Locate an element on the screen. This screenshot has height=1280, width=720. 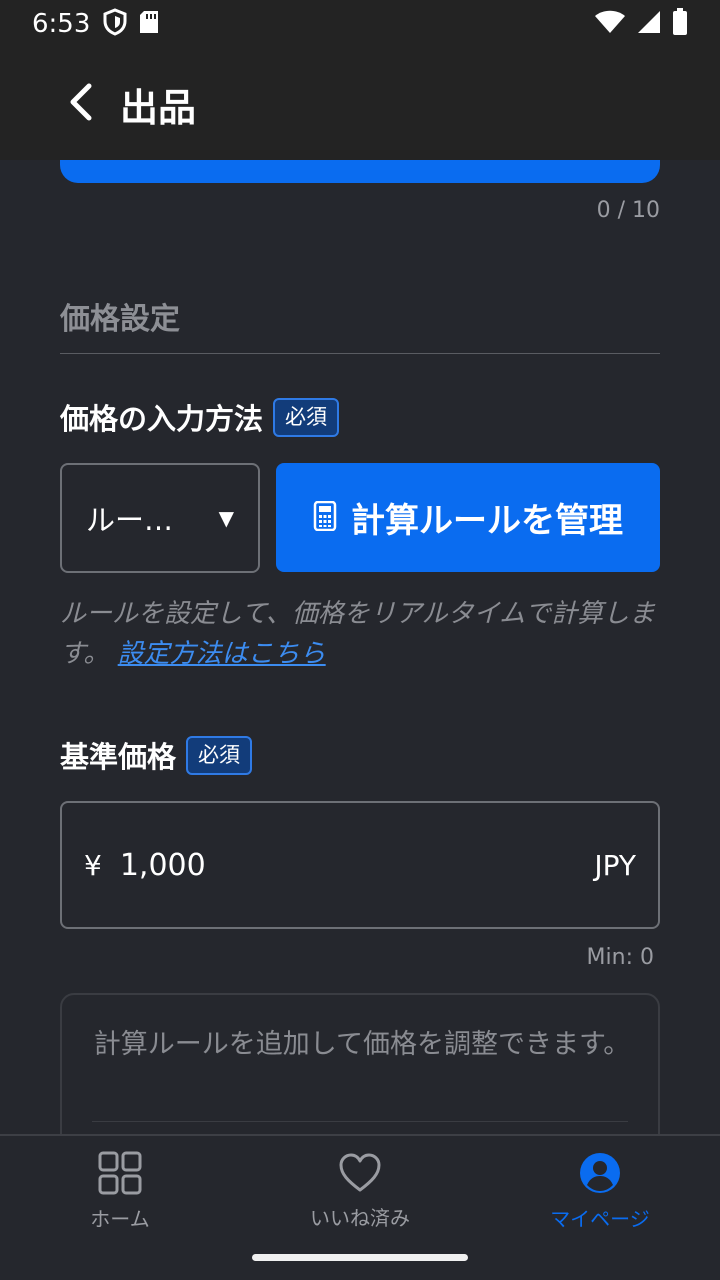
section-title-price: 価格設定 is located at coordinates (120, 319).